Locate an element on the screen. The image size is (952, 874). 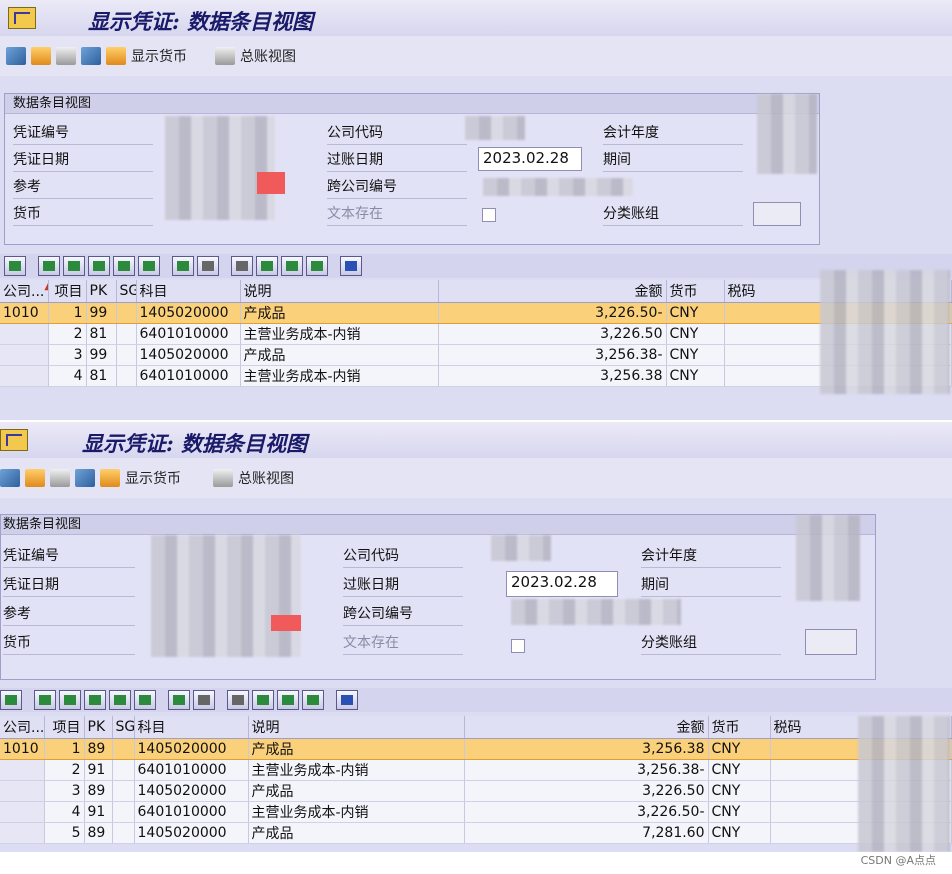
table-row: 4 81 6401010000 主营业务成本-内销 3,256.38 CNY is located at coordinates (476, 376).